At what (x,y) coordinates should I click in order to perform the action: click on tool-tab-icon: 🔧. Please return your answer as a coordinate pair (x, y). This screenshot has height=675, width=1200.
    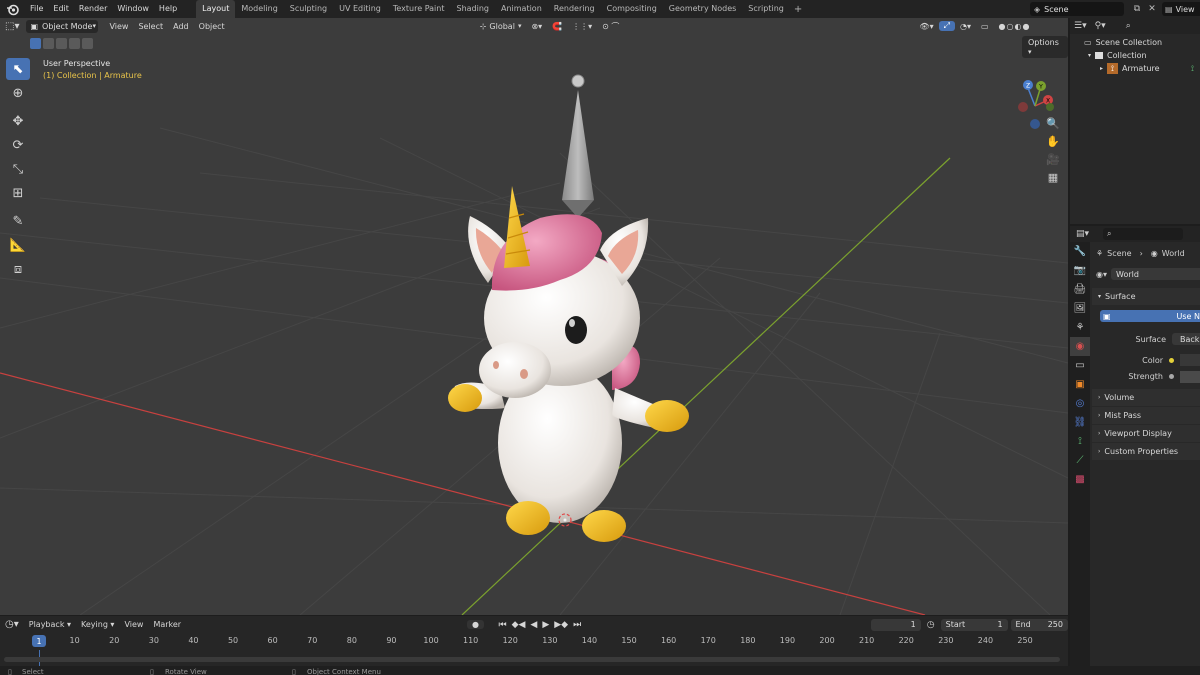
    Looking at the image, I should click on (1080, 251).